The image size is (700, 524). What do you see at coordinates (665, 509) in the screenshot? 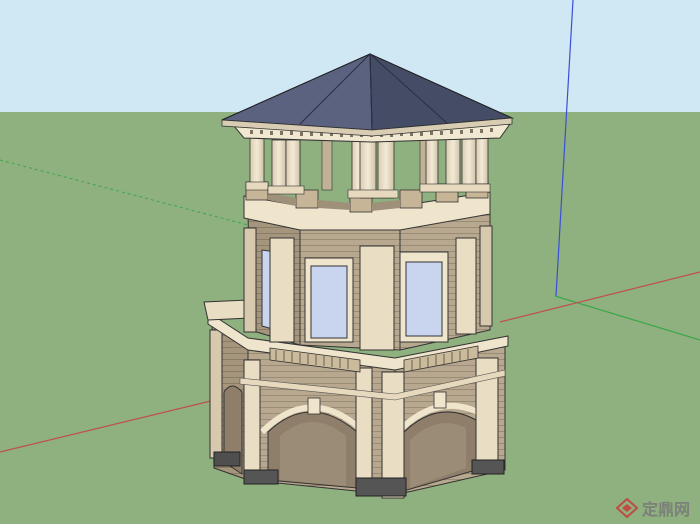
I see `watermark-text: 定鼎网` at bounding box center [665, 509].